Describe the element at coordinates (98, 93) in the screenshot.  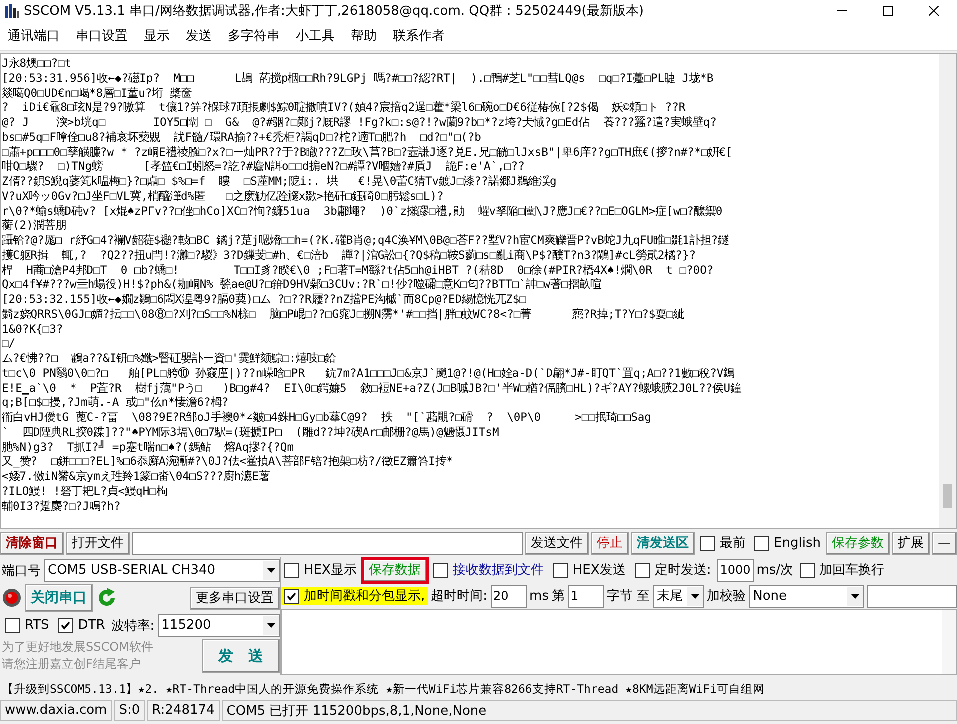
I see `received-text-line: 燚噶Q0□UD€n□嵑*8層□I蓳u?垳 槳奩` at that location.